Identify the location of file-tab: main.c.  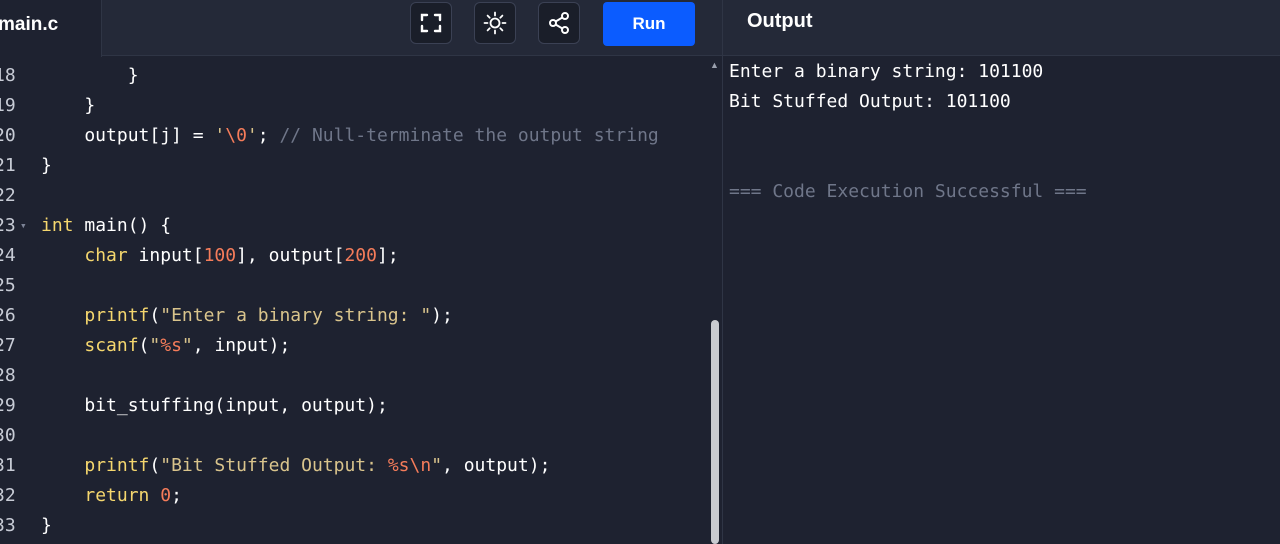
(51, 28).